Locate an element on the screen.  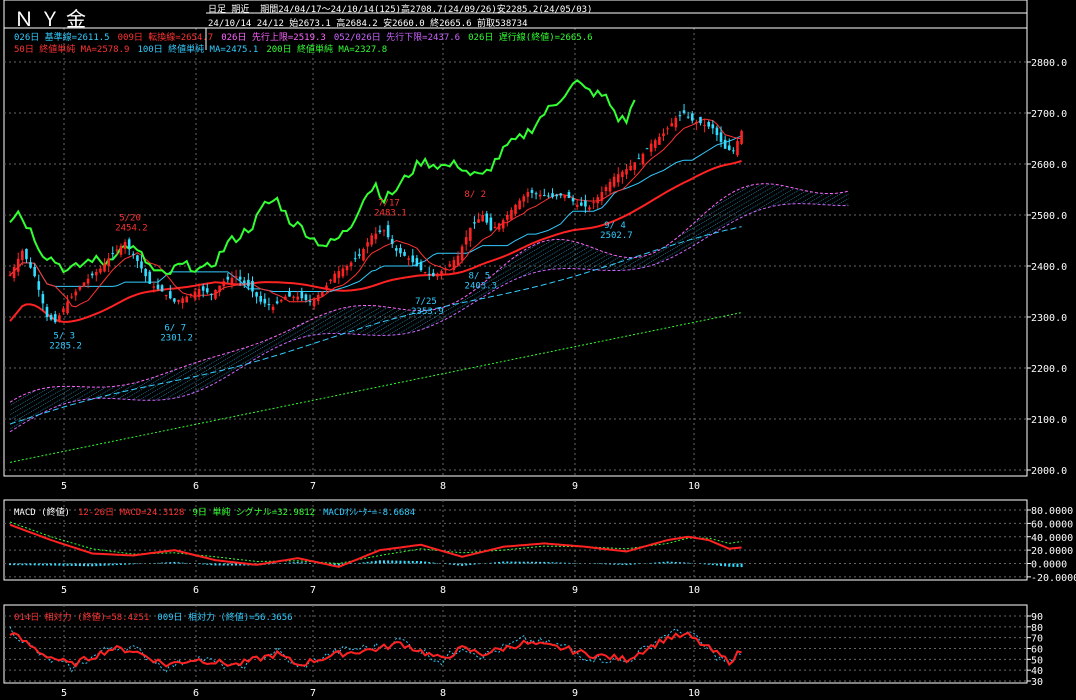
y-tick-label: 80.0000 is located at coordinates (1052, 511).